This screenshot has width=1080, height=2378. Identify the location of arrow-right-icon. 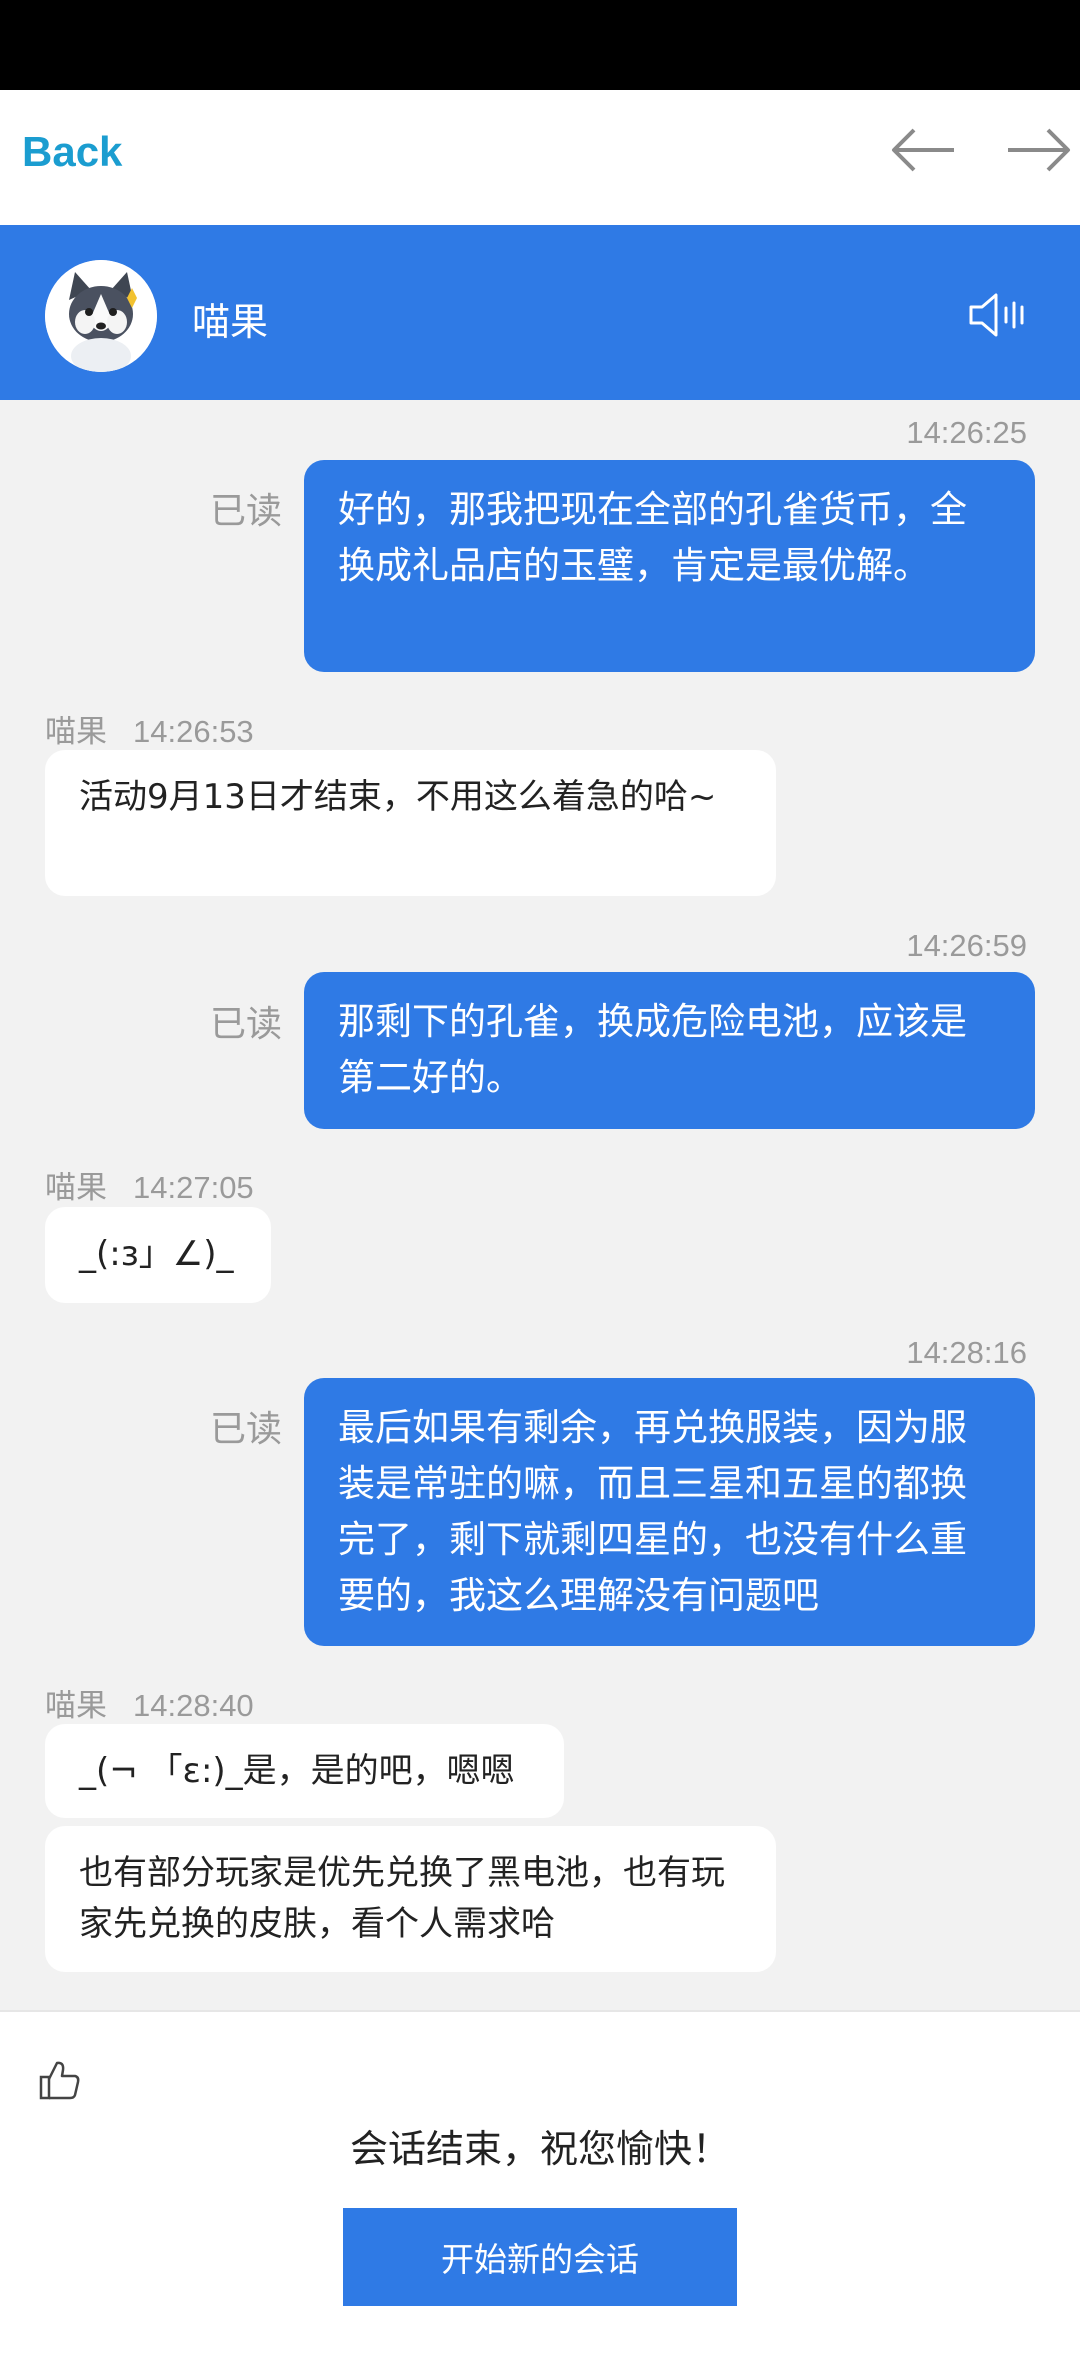
(1039, 150).